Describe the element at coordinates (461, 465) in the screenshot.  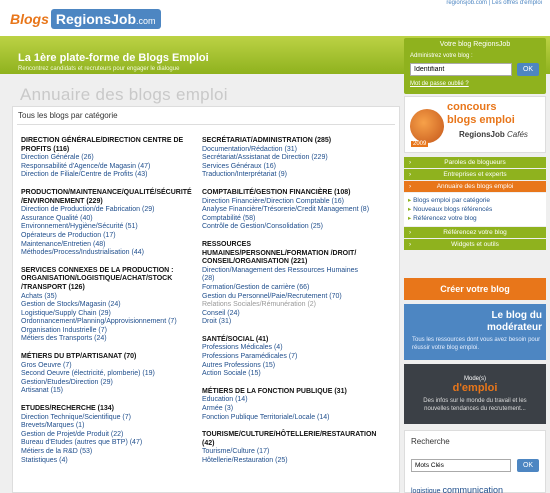
I see `search-input` at that location.